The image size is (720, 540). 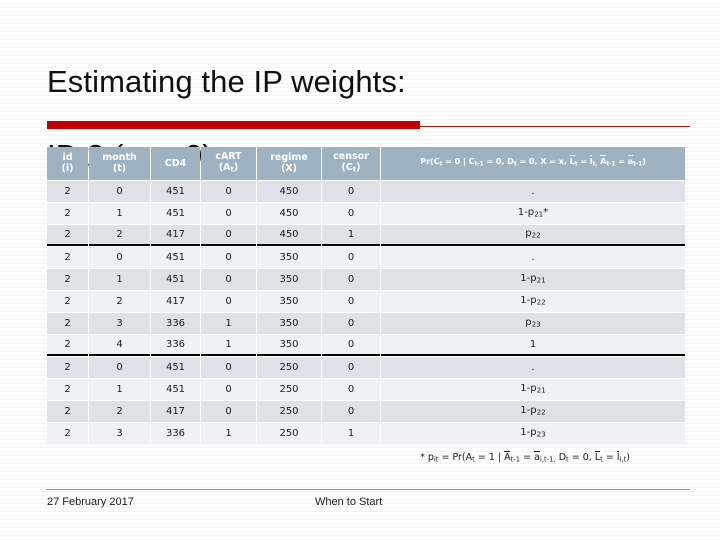 I want to click on column-header-regime: regime (X), so click(x=289, y=163).